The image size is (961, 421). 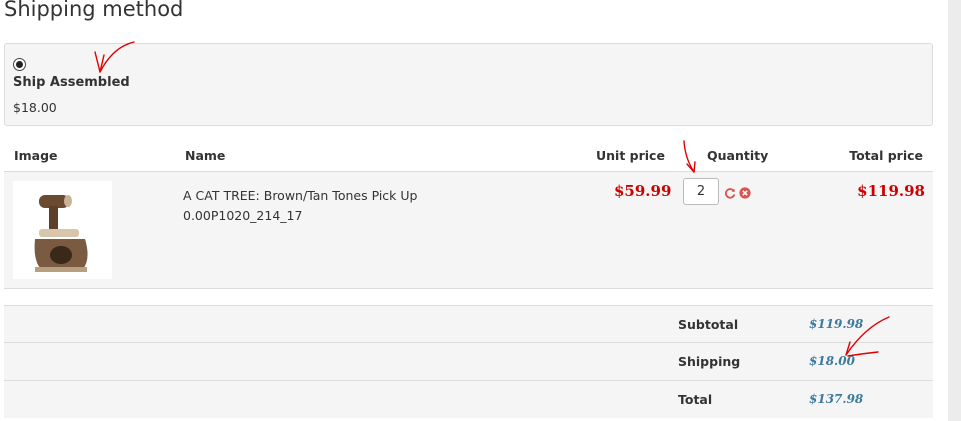 I want to click on ship-assembled-radio, so click(x=19, y=64).